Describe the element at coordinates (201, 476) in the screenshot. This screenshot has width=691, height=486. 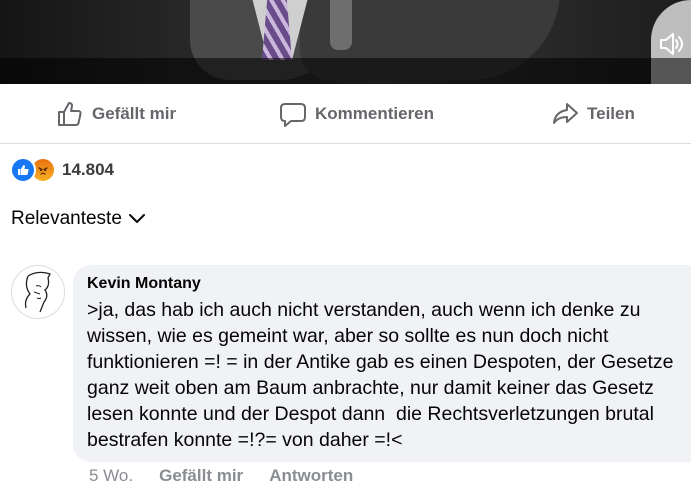
I see `comment-like-link: Gefällt mir` at that location.